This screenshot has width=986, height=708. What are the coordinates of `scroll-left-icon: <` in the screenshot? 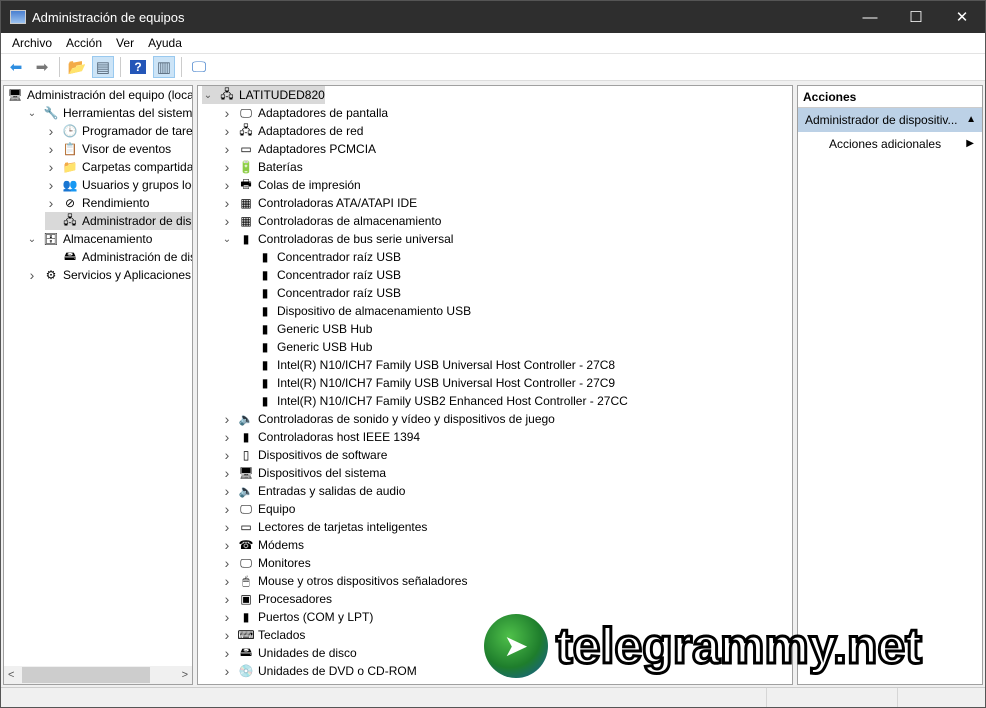 It's located at (11, 675).